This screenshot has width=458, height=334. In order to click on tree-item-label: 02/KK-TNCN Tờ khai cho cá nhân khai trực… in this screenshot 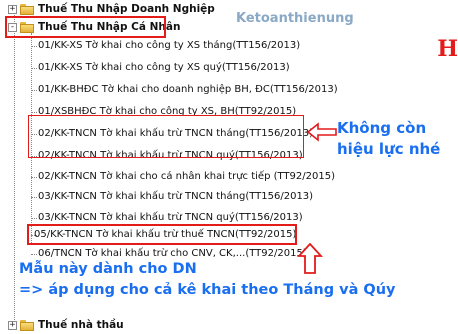, I will do `click(186, 176)`.